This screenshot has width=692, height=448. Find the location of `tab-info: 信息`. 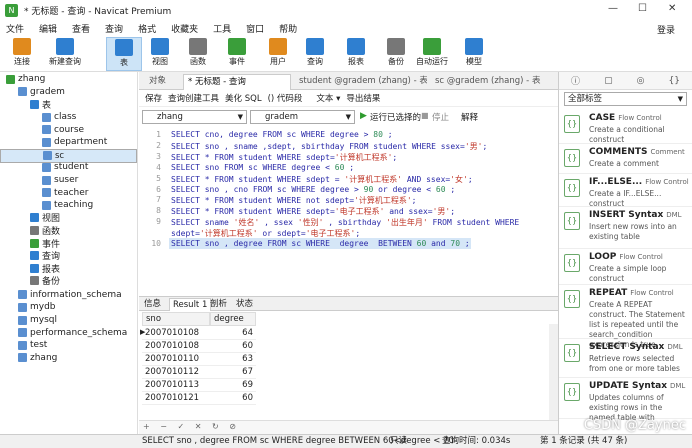

tab-info: 信息 is located at coordinates (152, 304).